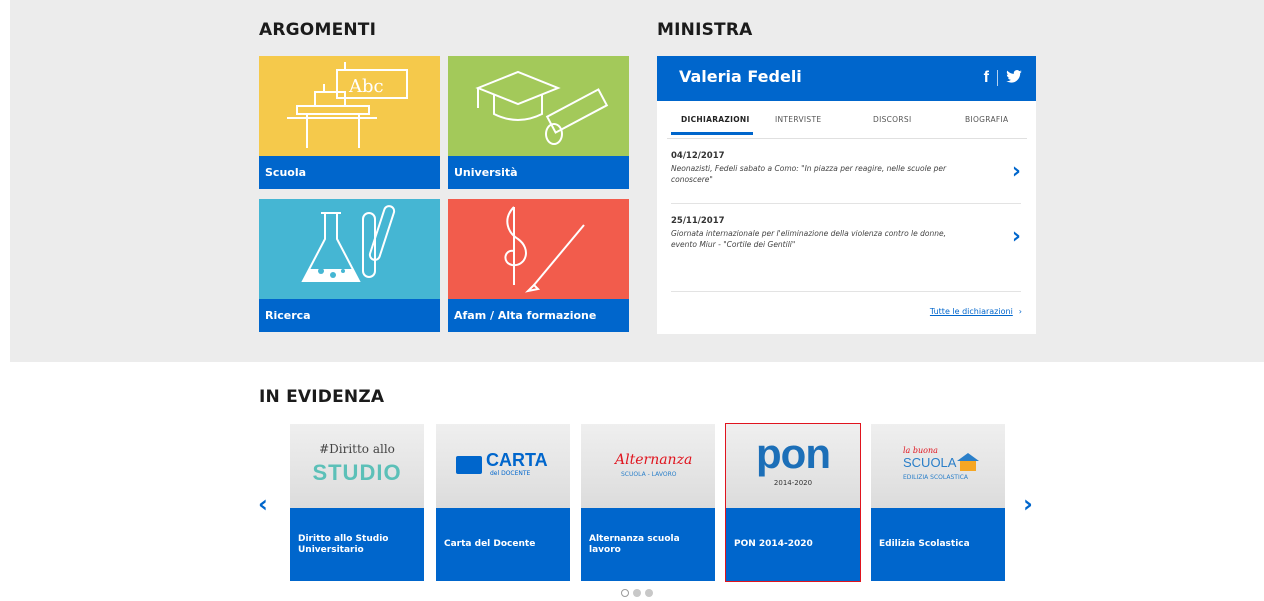 The width and height of the screenshot is (1264, 601). I want to click on logo-bottom-text: SCUOLA - LAVORO, so click(649, 474).